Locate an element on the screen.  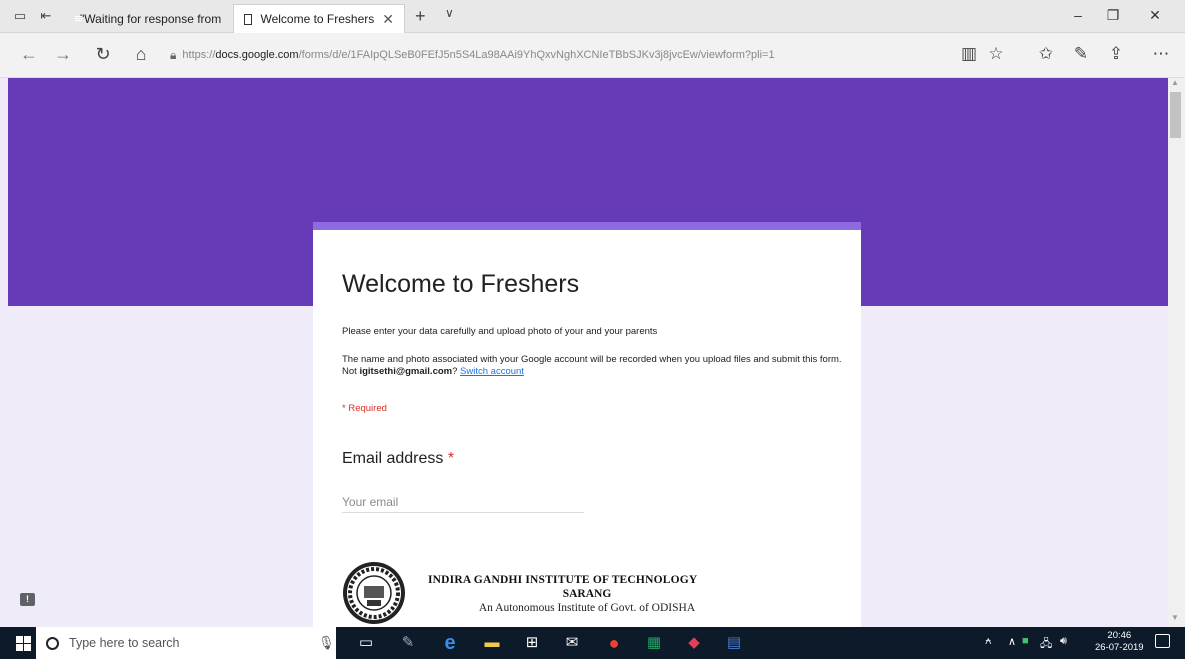
tab-label: "Waiting for response from is located at coordinates (151, 18).